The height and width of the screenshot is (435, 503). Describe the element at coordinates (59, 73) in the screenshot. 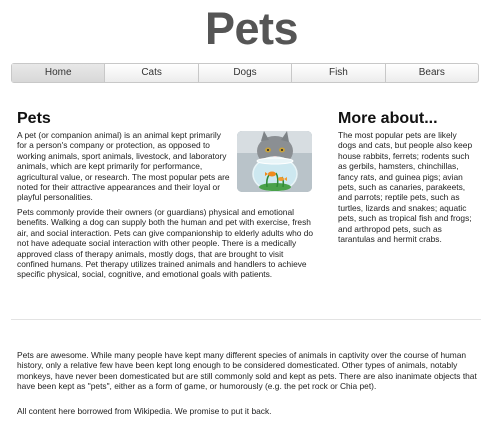

I see `nav-tab-home: Home` at that location.